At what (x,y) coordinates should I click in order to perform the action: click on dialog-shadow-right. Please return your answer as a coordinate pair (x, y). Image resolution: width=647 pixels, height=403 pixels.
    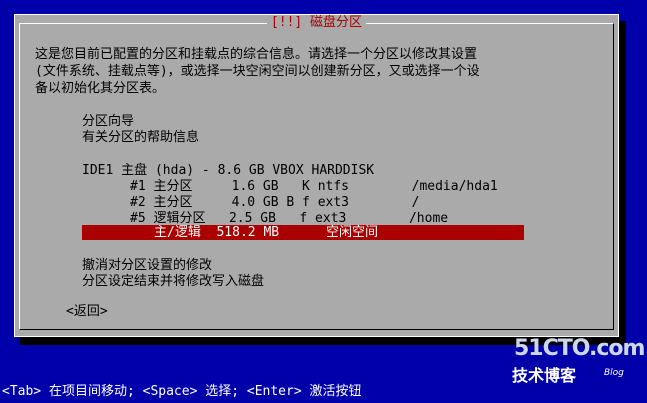
    Looking at the image, I should click on (622, 183).